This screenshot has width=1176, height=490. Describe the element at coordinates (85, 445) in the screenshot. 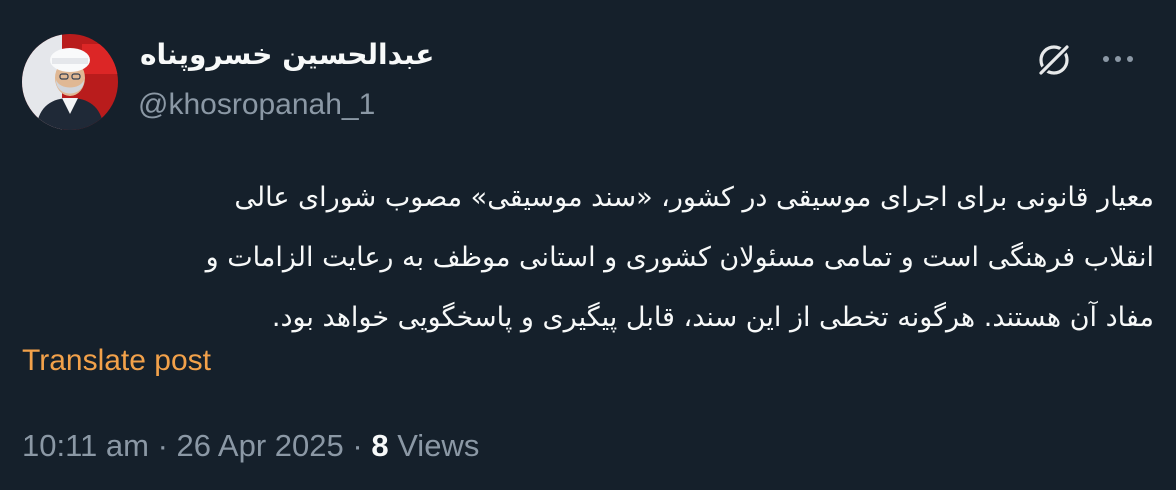

I see `post-time: 10:11 am` at that location.